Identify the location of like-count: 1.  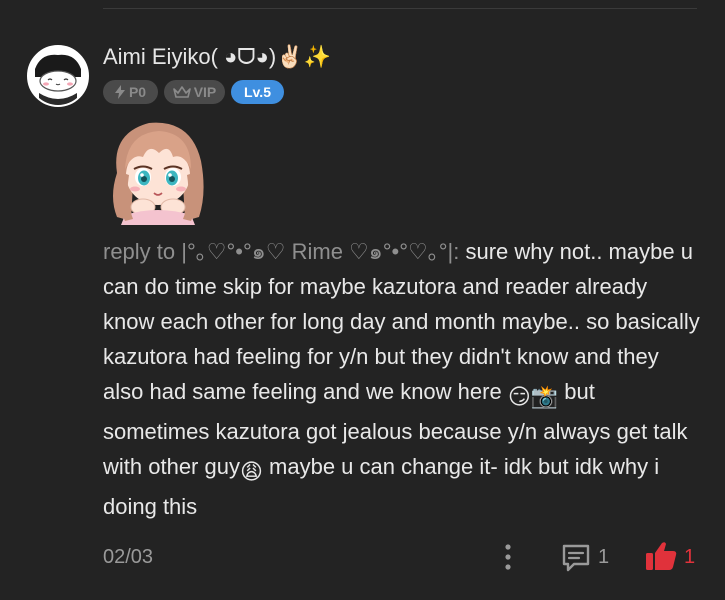
(690, 557).